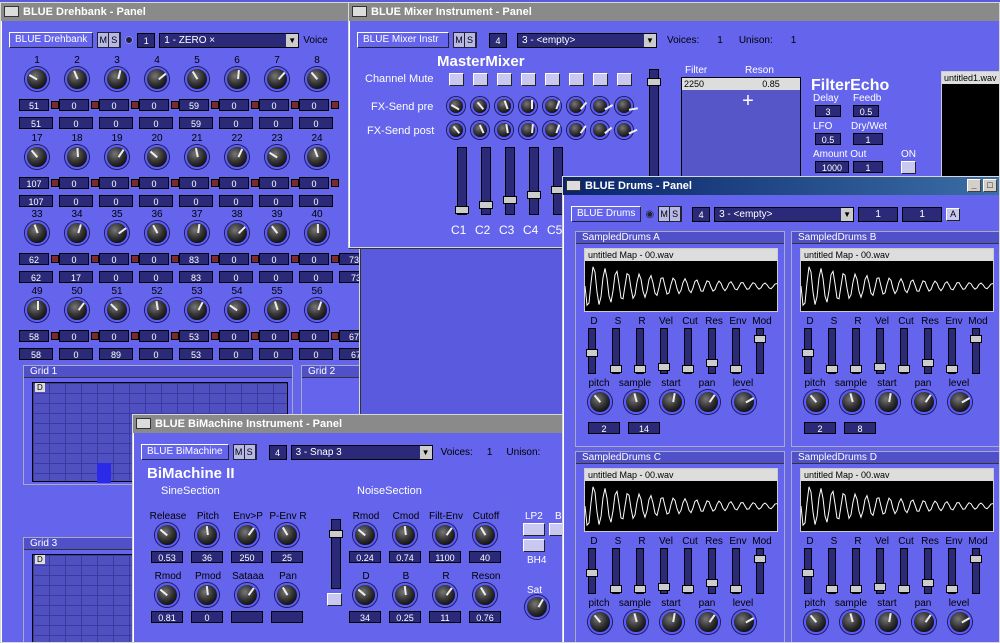 This screenshot has width=1000, height=643. I want to click on bimachine-knob-value: 0.74, so click(405, 557).